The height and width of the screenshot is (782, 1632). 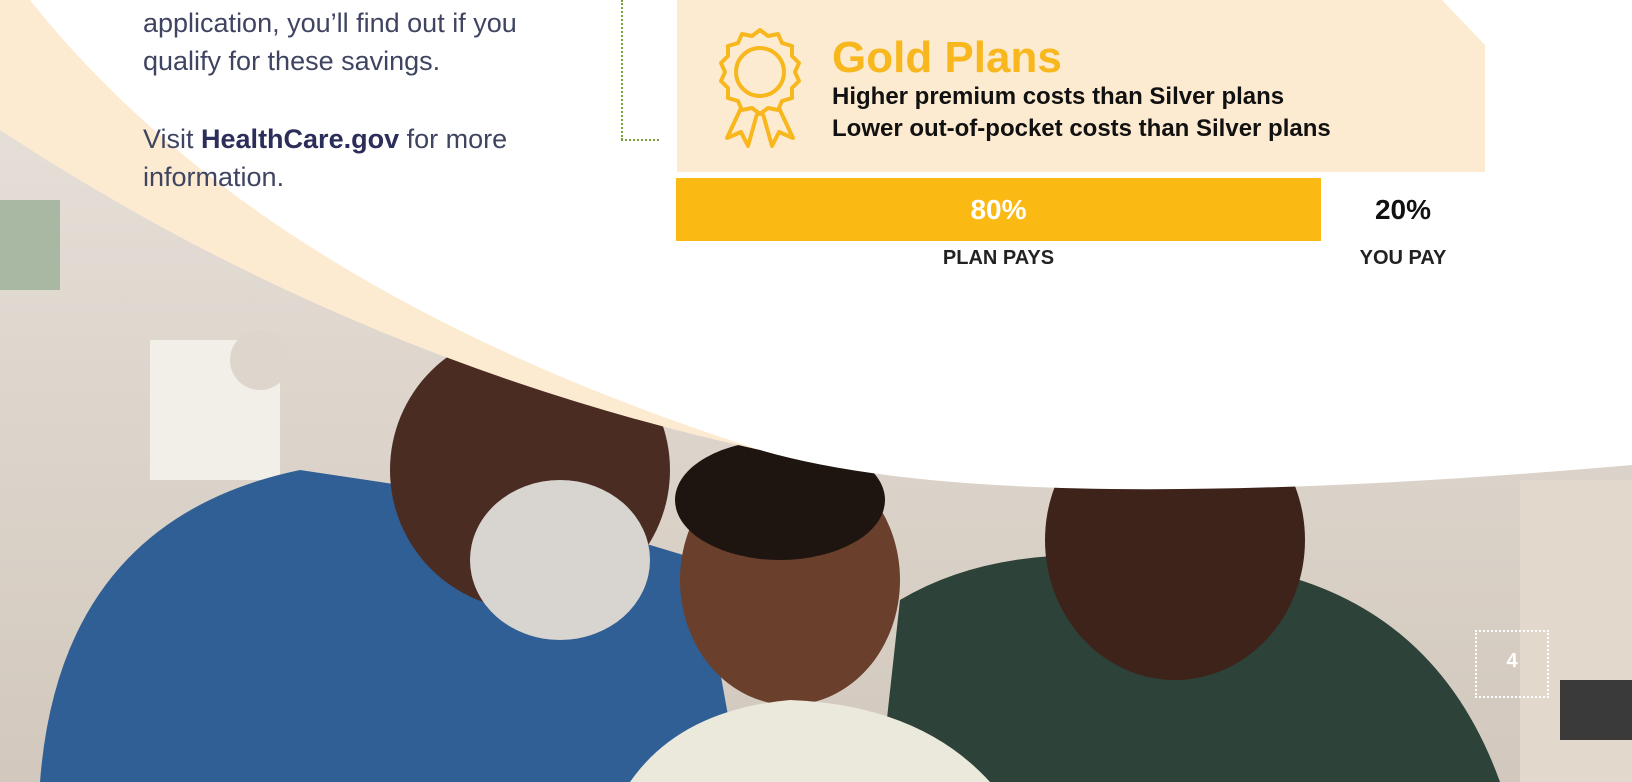 I want to click on gold-plans-title: Gold Plans, so click(x=947, y=57).